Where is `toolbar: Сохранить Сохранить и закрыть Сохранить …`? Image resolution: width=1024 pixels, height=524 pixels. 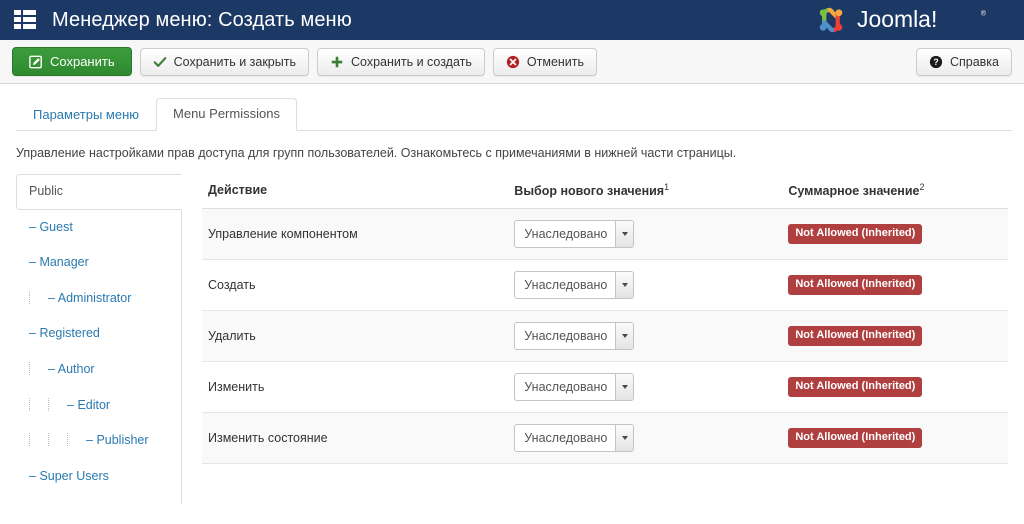
toolbar: Сохранить Сохранить и закрыть Сохранить … is located at coordinates (512, 62).